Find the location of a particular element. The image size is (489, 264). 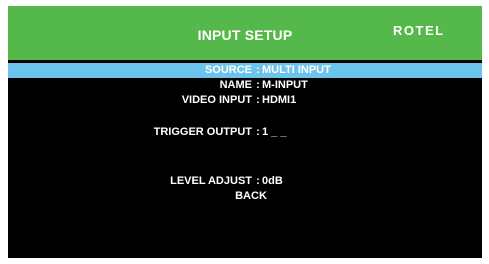

menu-item-label: TRIGGER OUTPUT is located at coordinates (202, 132).